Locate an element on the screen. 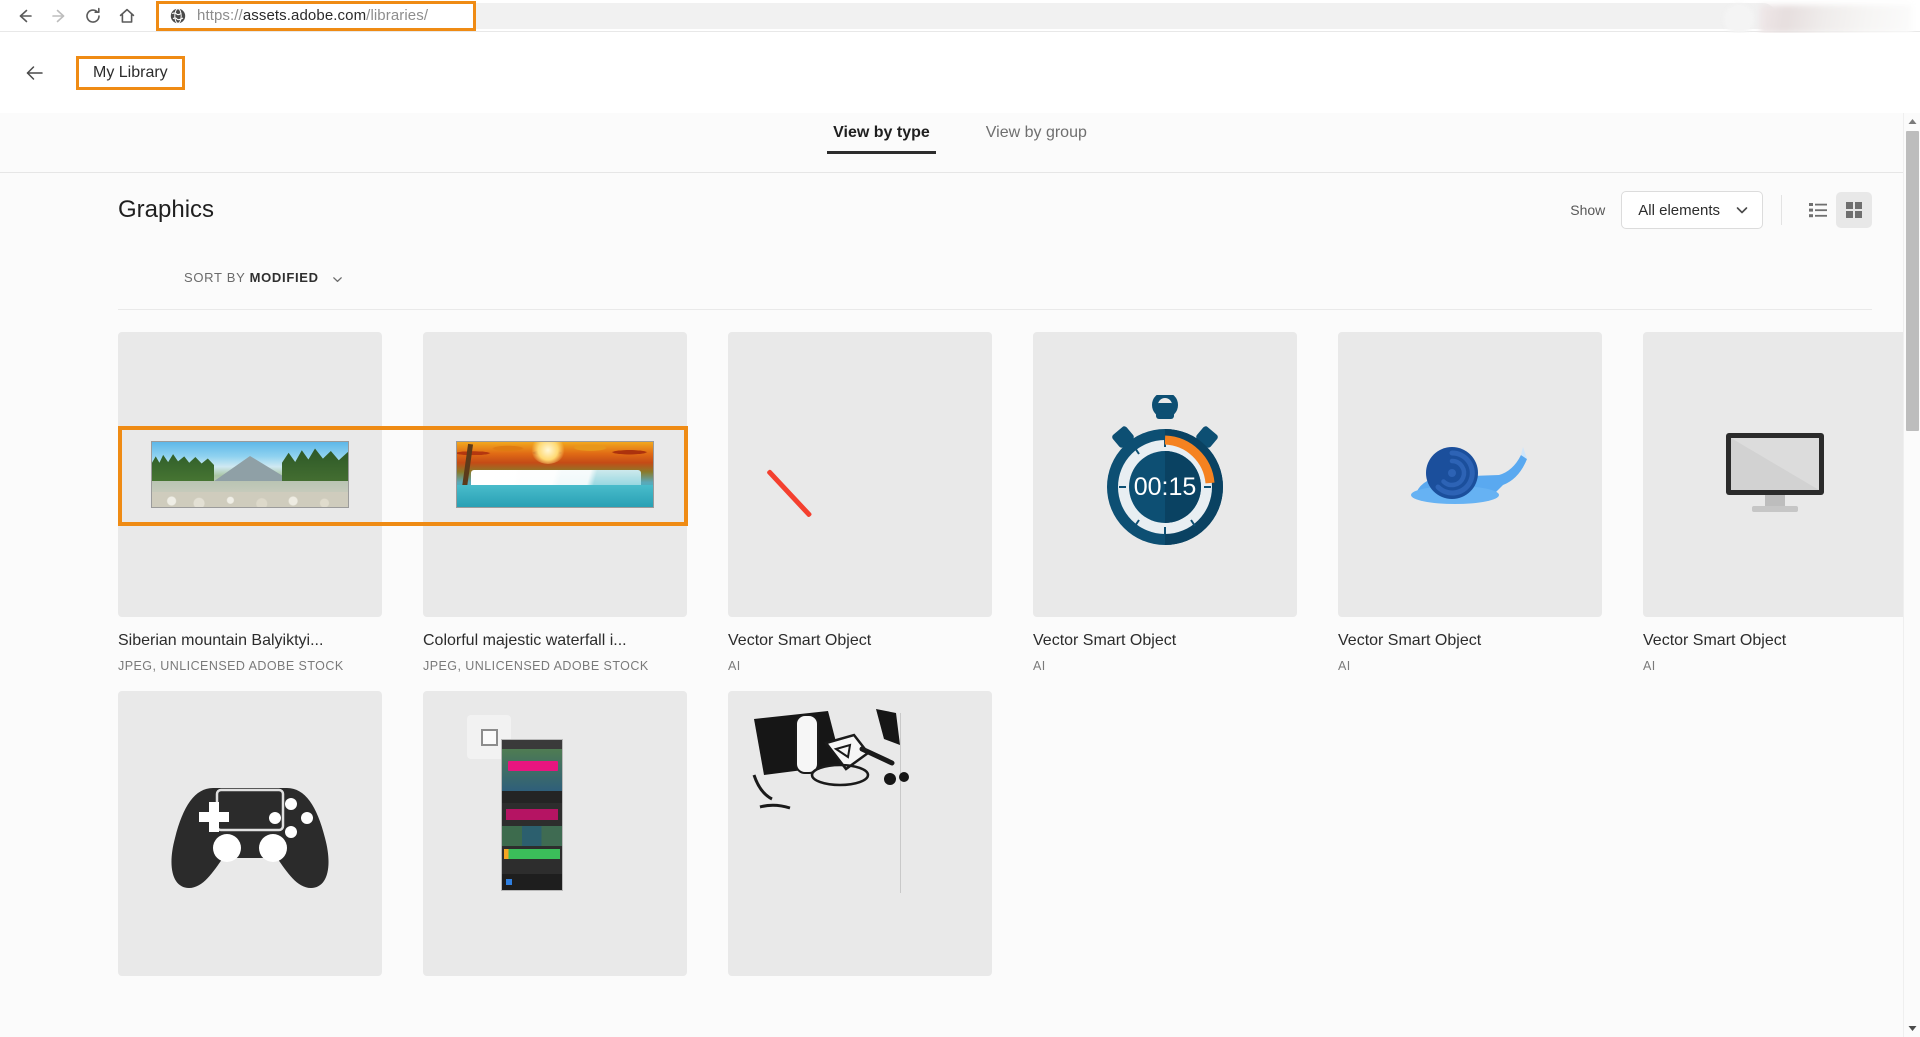 This screenshot has width=1920, height=1037. list-view-button is located at coordinates (1818, 210).